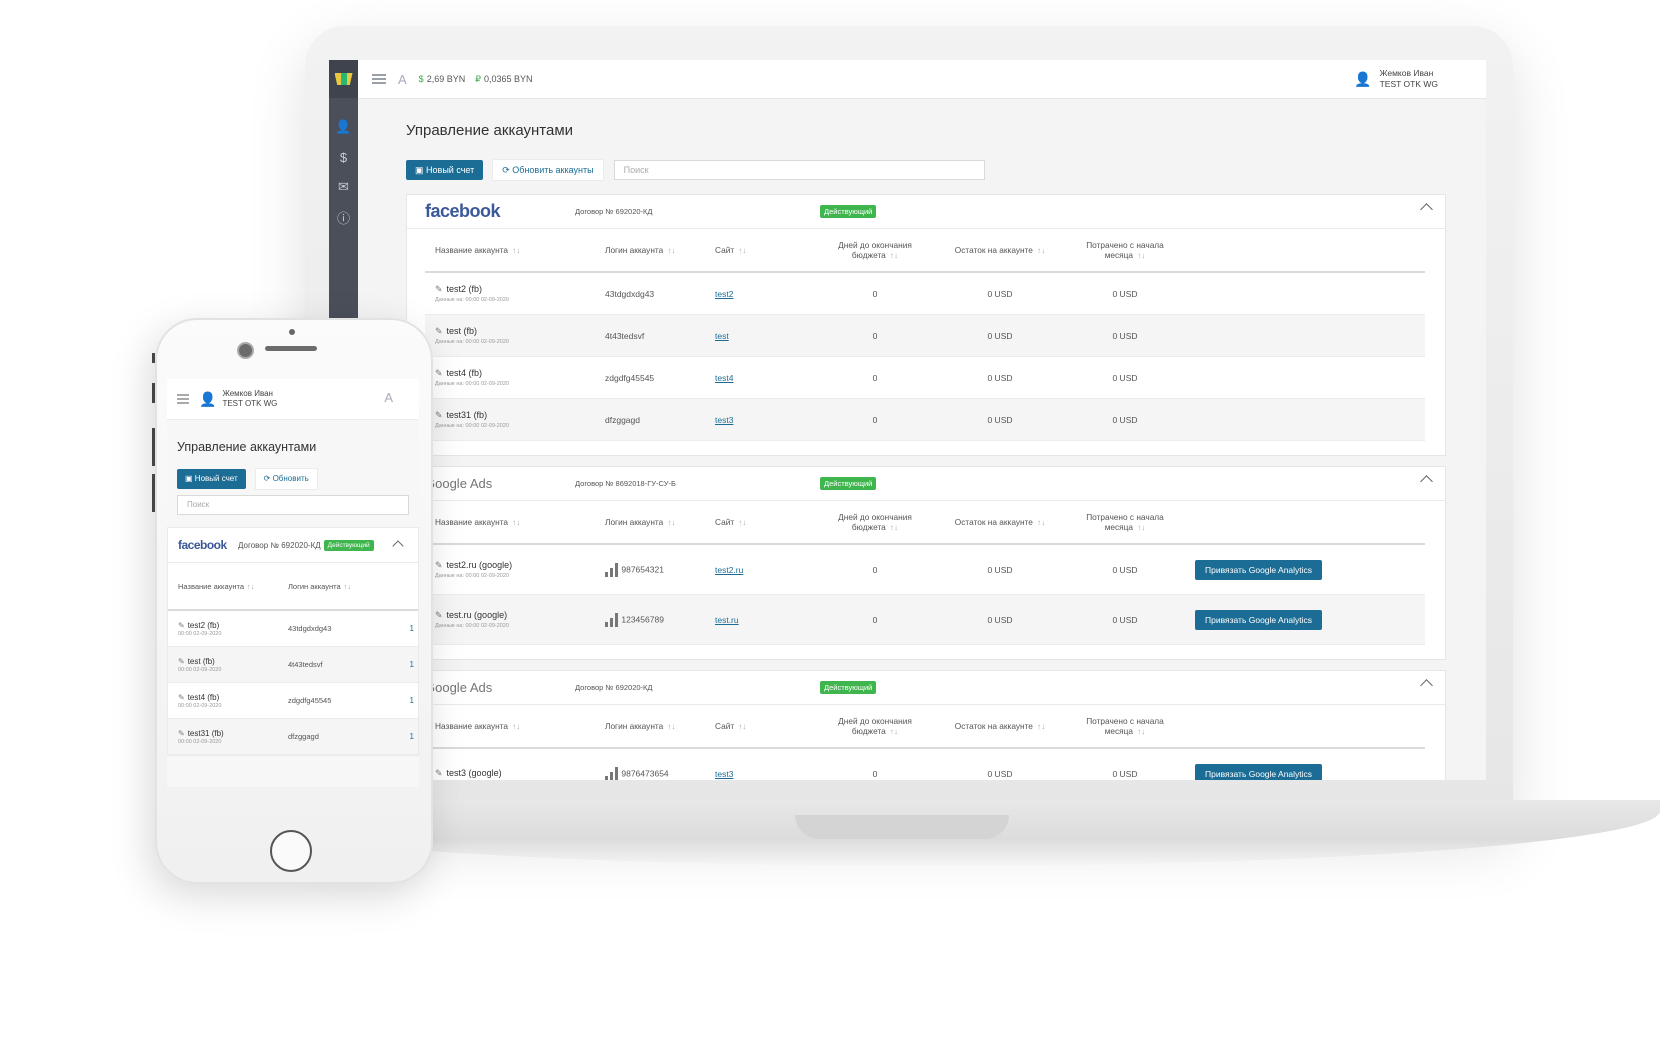  I want to click on site-link: test, so click(722, 336).